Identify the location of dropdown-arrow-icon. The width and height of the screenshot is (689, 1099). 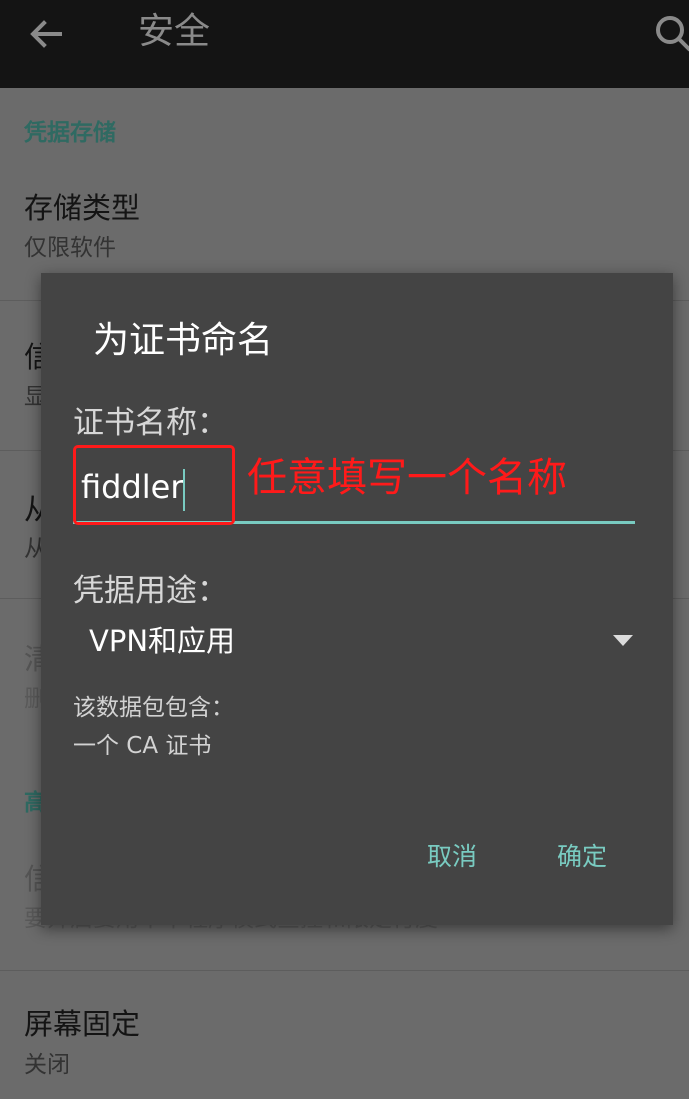
(623, 640).